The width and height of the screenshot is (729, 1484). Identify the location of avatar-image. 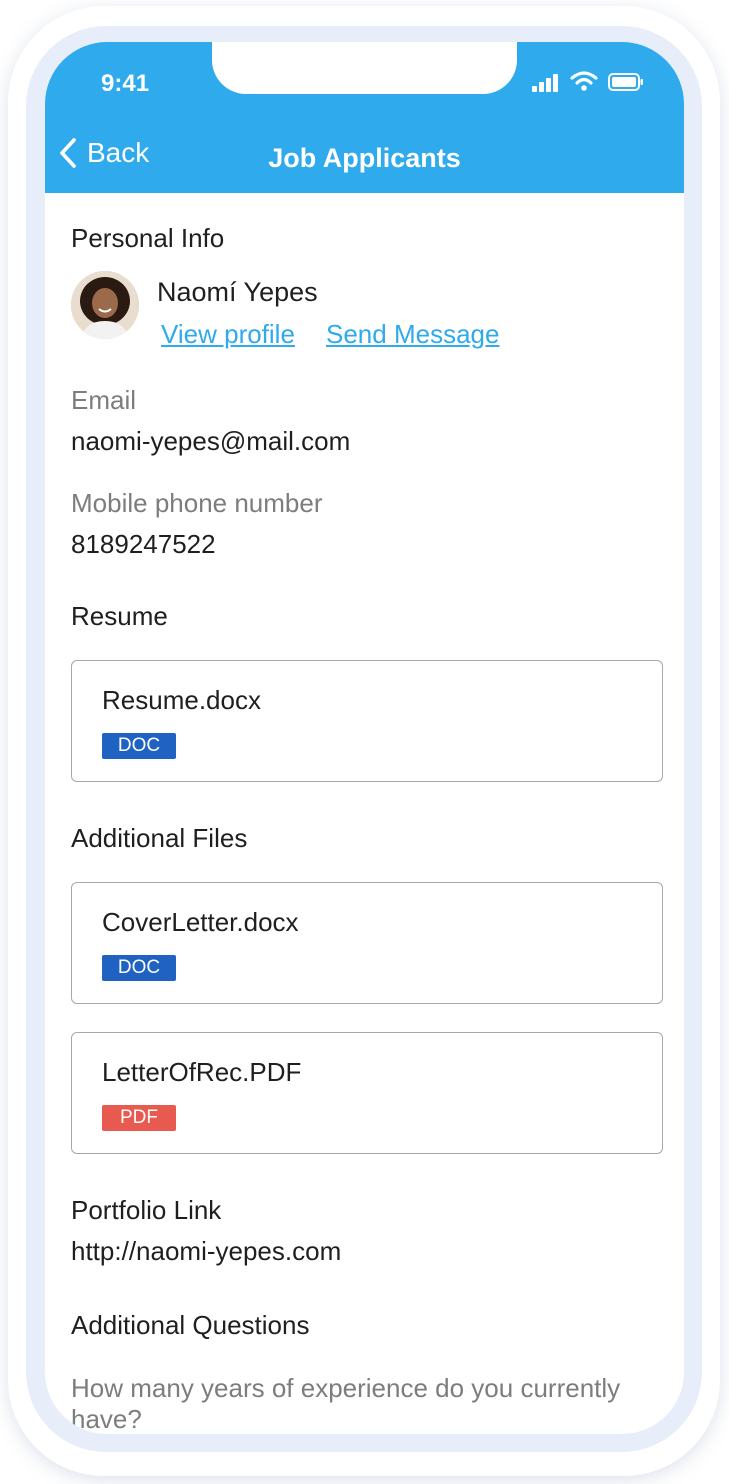
(105, 305).